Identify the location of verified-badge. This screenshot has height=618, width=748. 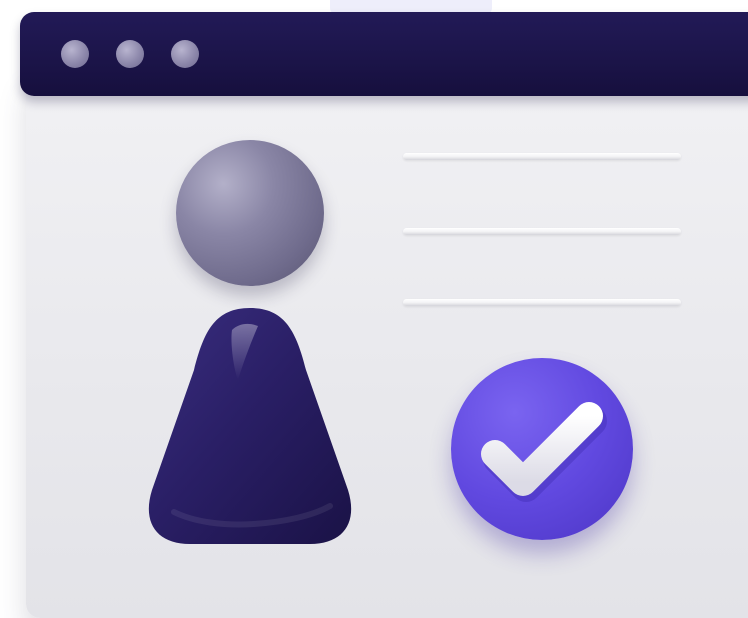
(542, 449).